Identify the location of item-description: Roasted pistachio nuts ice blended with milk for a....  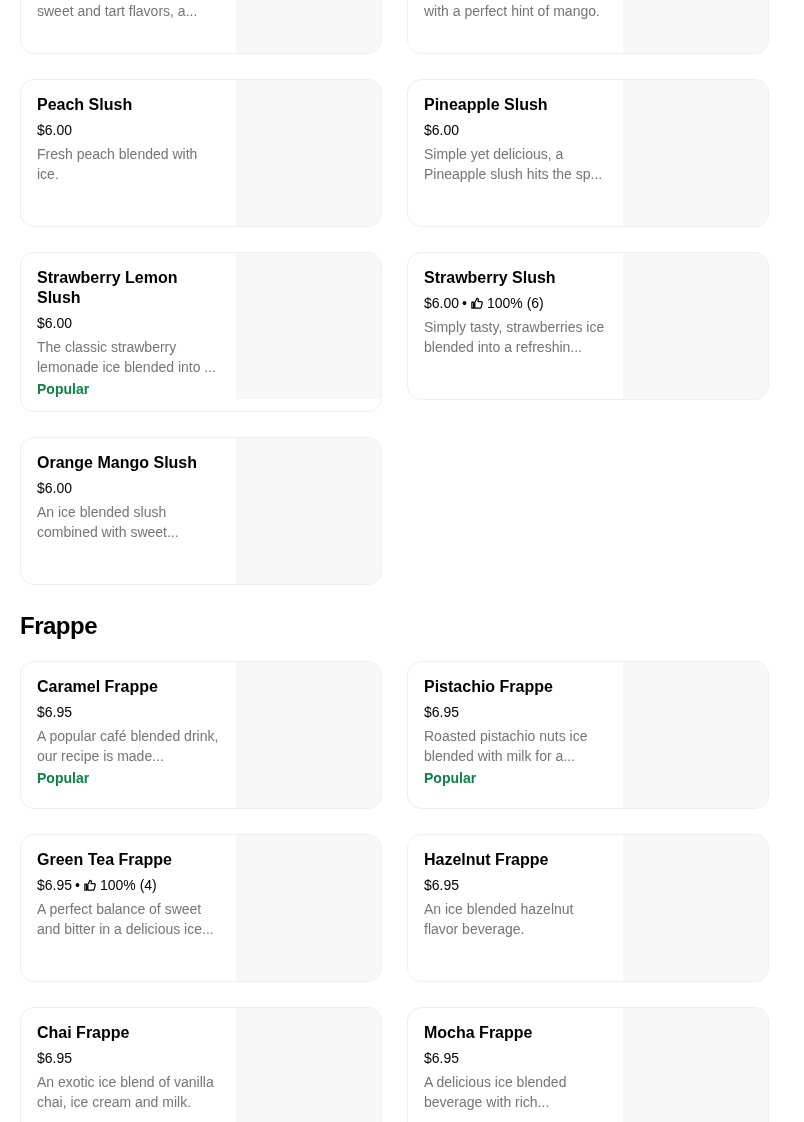
(506, 746).